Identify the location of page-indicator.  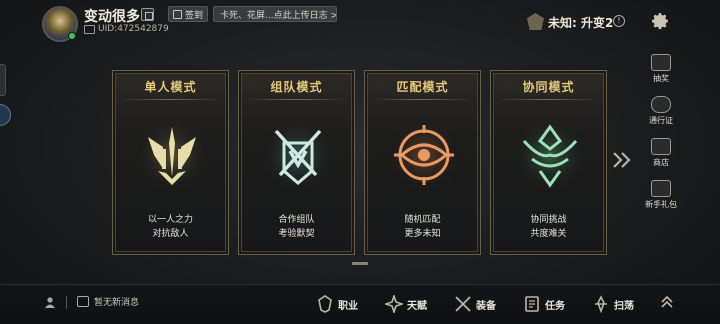
(360, 263).